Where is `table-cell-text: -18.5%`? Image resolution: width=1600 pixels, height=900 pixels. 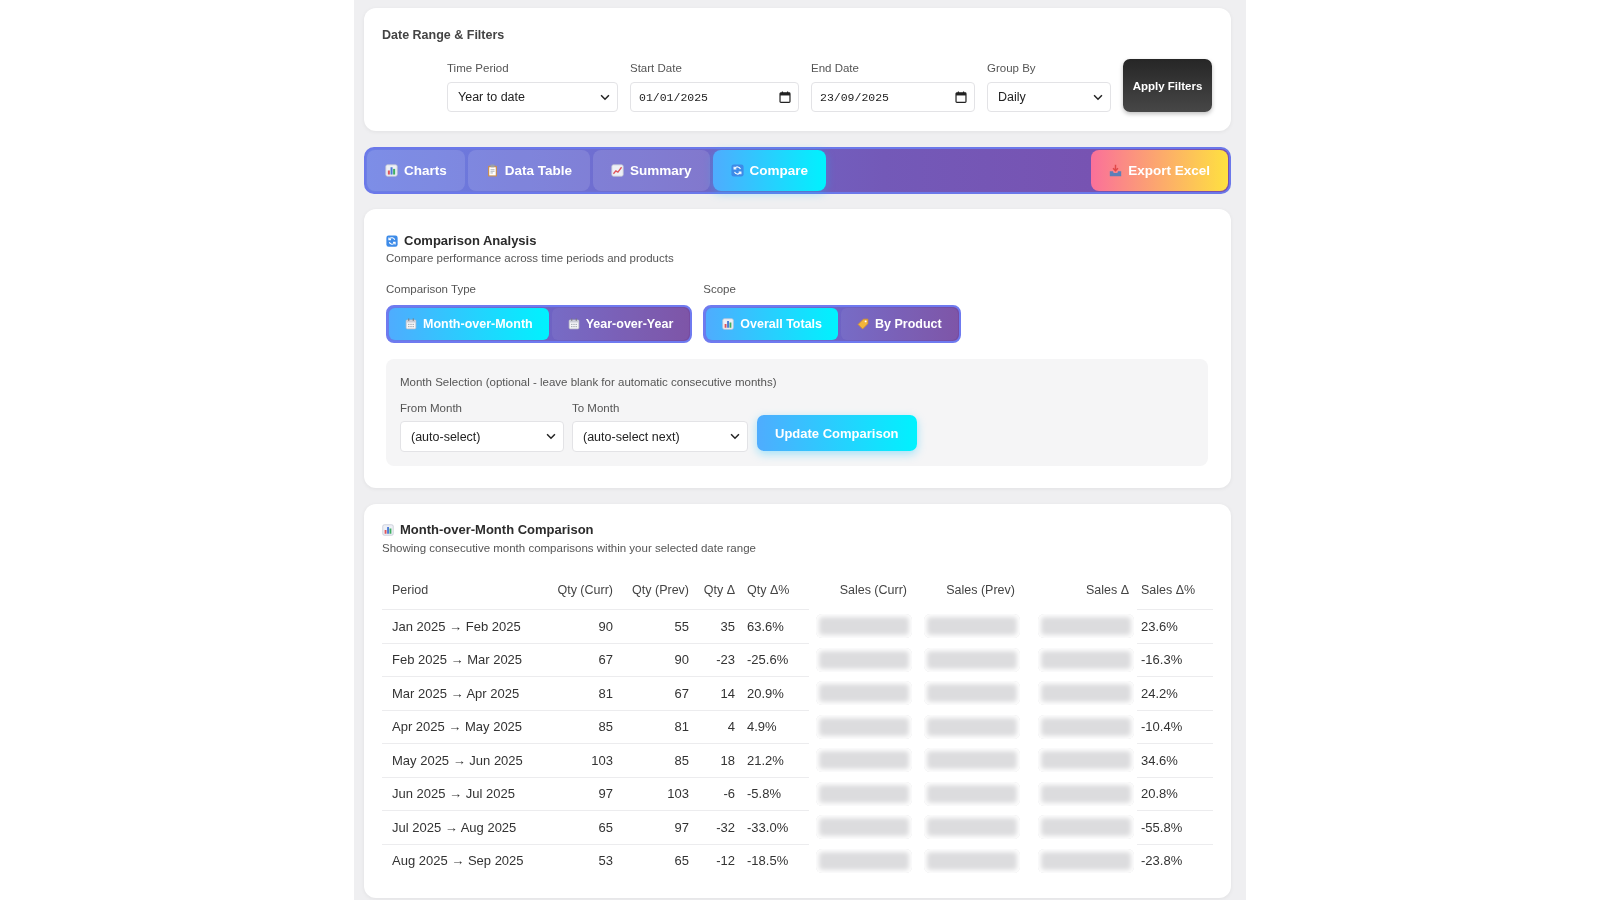
table-cell-text: -18.5% is located at coordinates (768, 861).